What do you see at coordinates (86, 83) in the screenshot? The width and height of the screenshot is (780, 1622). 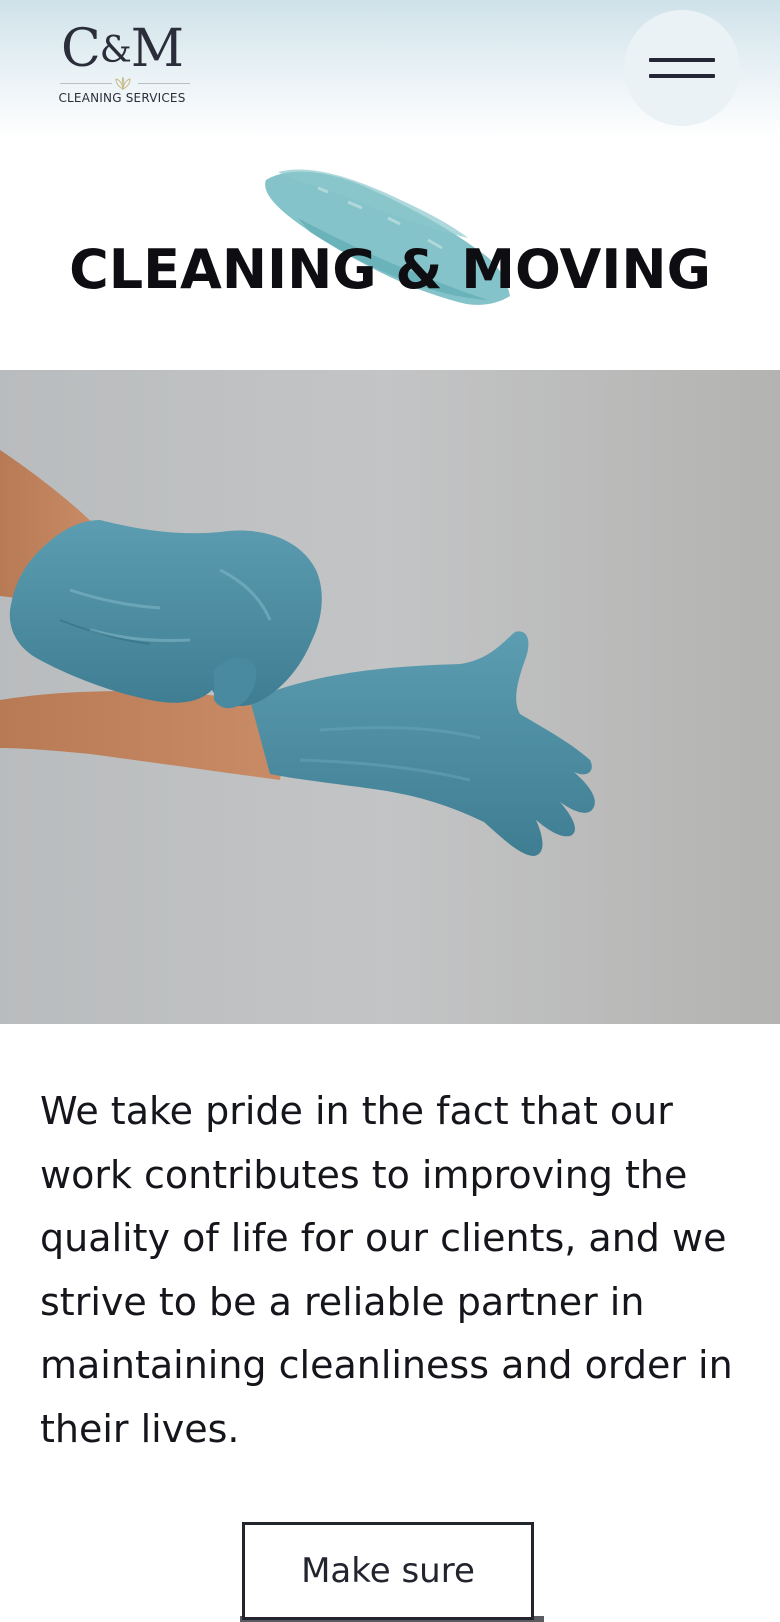 I see `logo-divider-left` at bounding box center [86, 83].